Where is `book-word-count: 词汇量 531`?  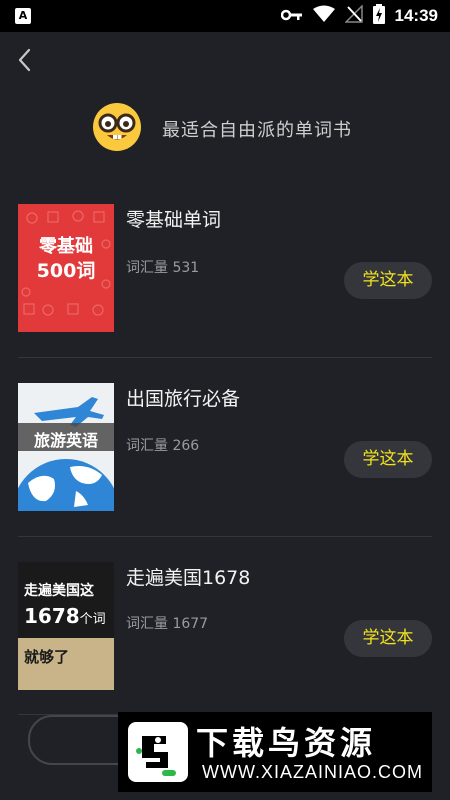
book-word-count: 词汇量 531 is located at coordinates (163, 268).